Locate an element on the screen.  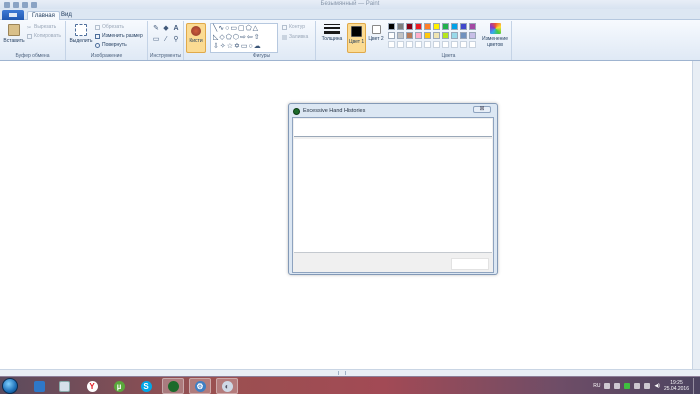
close-button: ⊠ is located at coordinates (482, 109).